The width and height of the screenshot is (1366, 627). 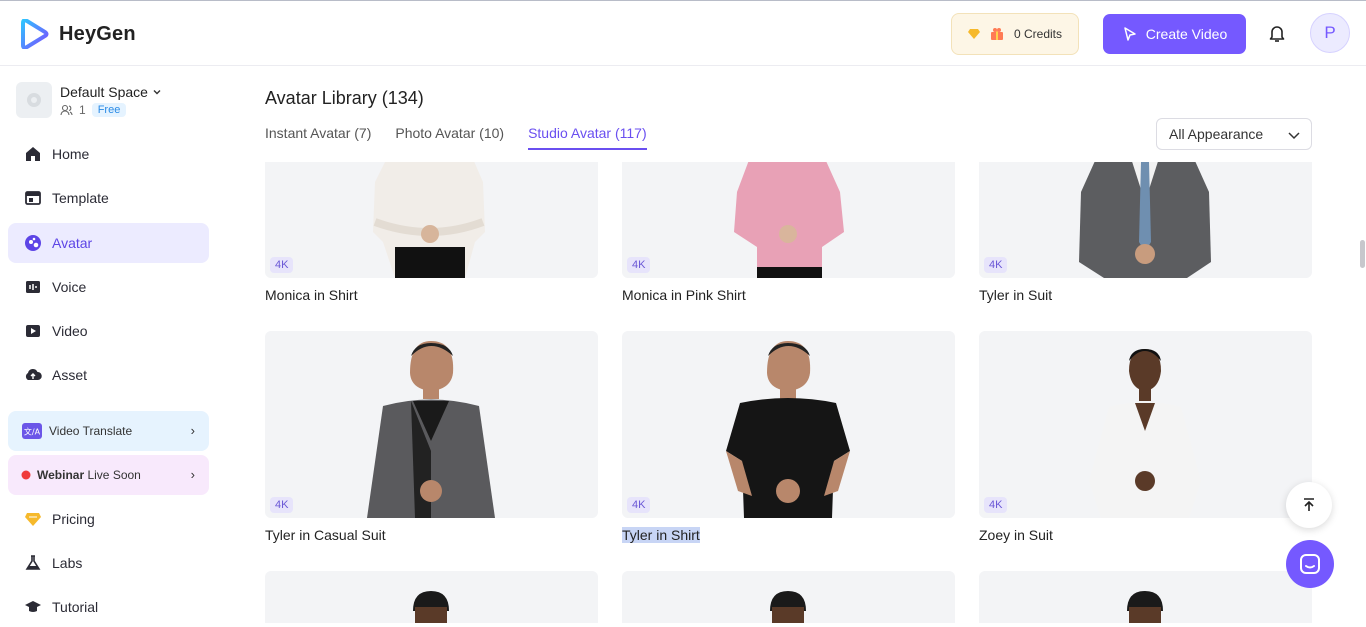 What do you see at coordinates (344, 98) in the screenshot?
I see `page-title: Avatar Library (134)` at bounding box center [344, 98].